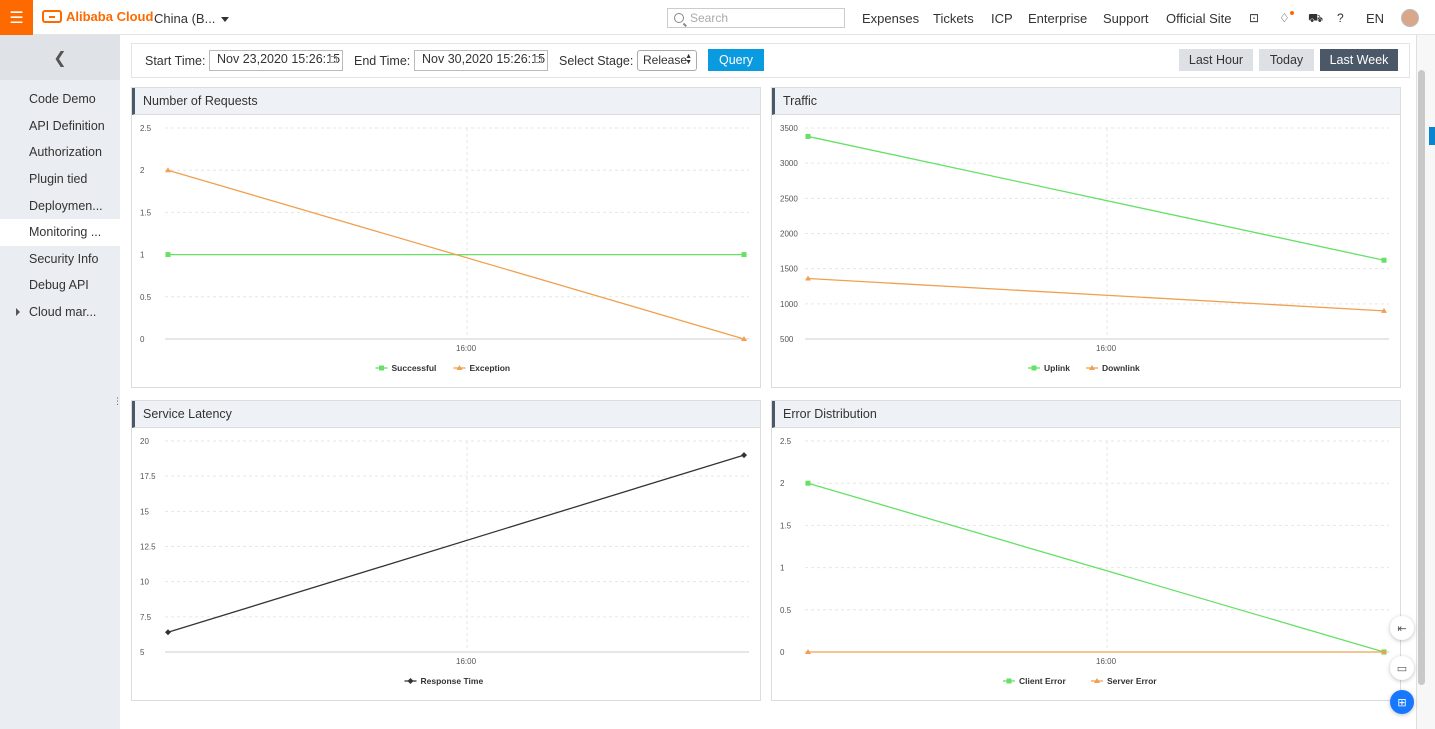 Image resolution: width=1435 pixels, height=729 pixels. I want to click on alibaba-cloud-logo: Alibaba Cloud, so click(97, 16).